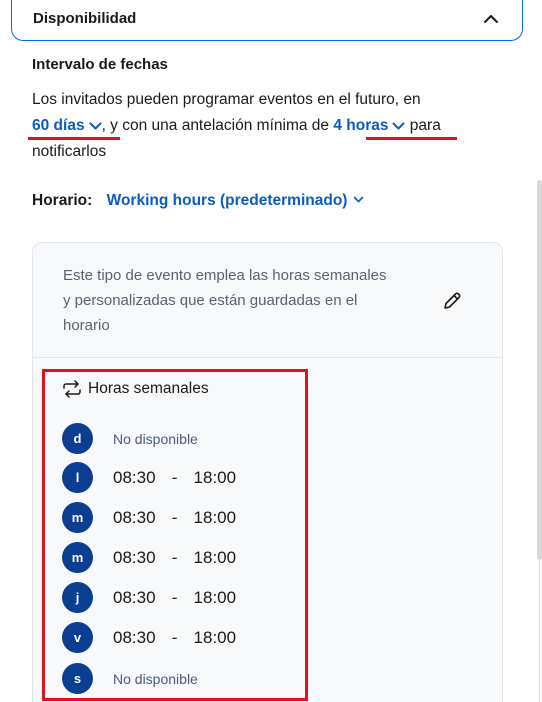  Describe the element at coordinates (539, 631) in the screenshot. I see `scrollbar-track-line` at that location.